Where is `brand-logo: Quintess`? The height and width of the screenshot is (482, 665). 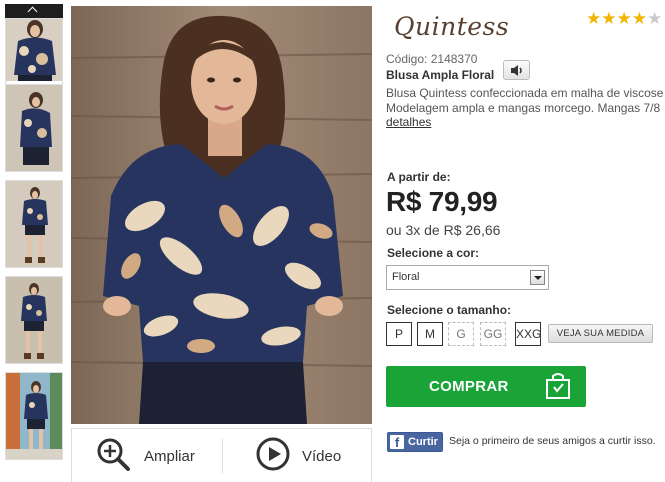
brand-logo: Quintess is located at coordinates (451, 26).